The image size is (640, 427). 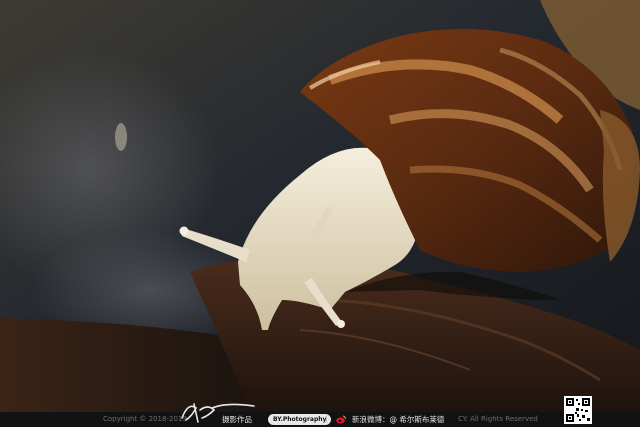 What do you see at coordinates (237, 419) in the screenshot?
I see `works-label: 摄影作品` at bounding box center [237, 419].